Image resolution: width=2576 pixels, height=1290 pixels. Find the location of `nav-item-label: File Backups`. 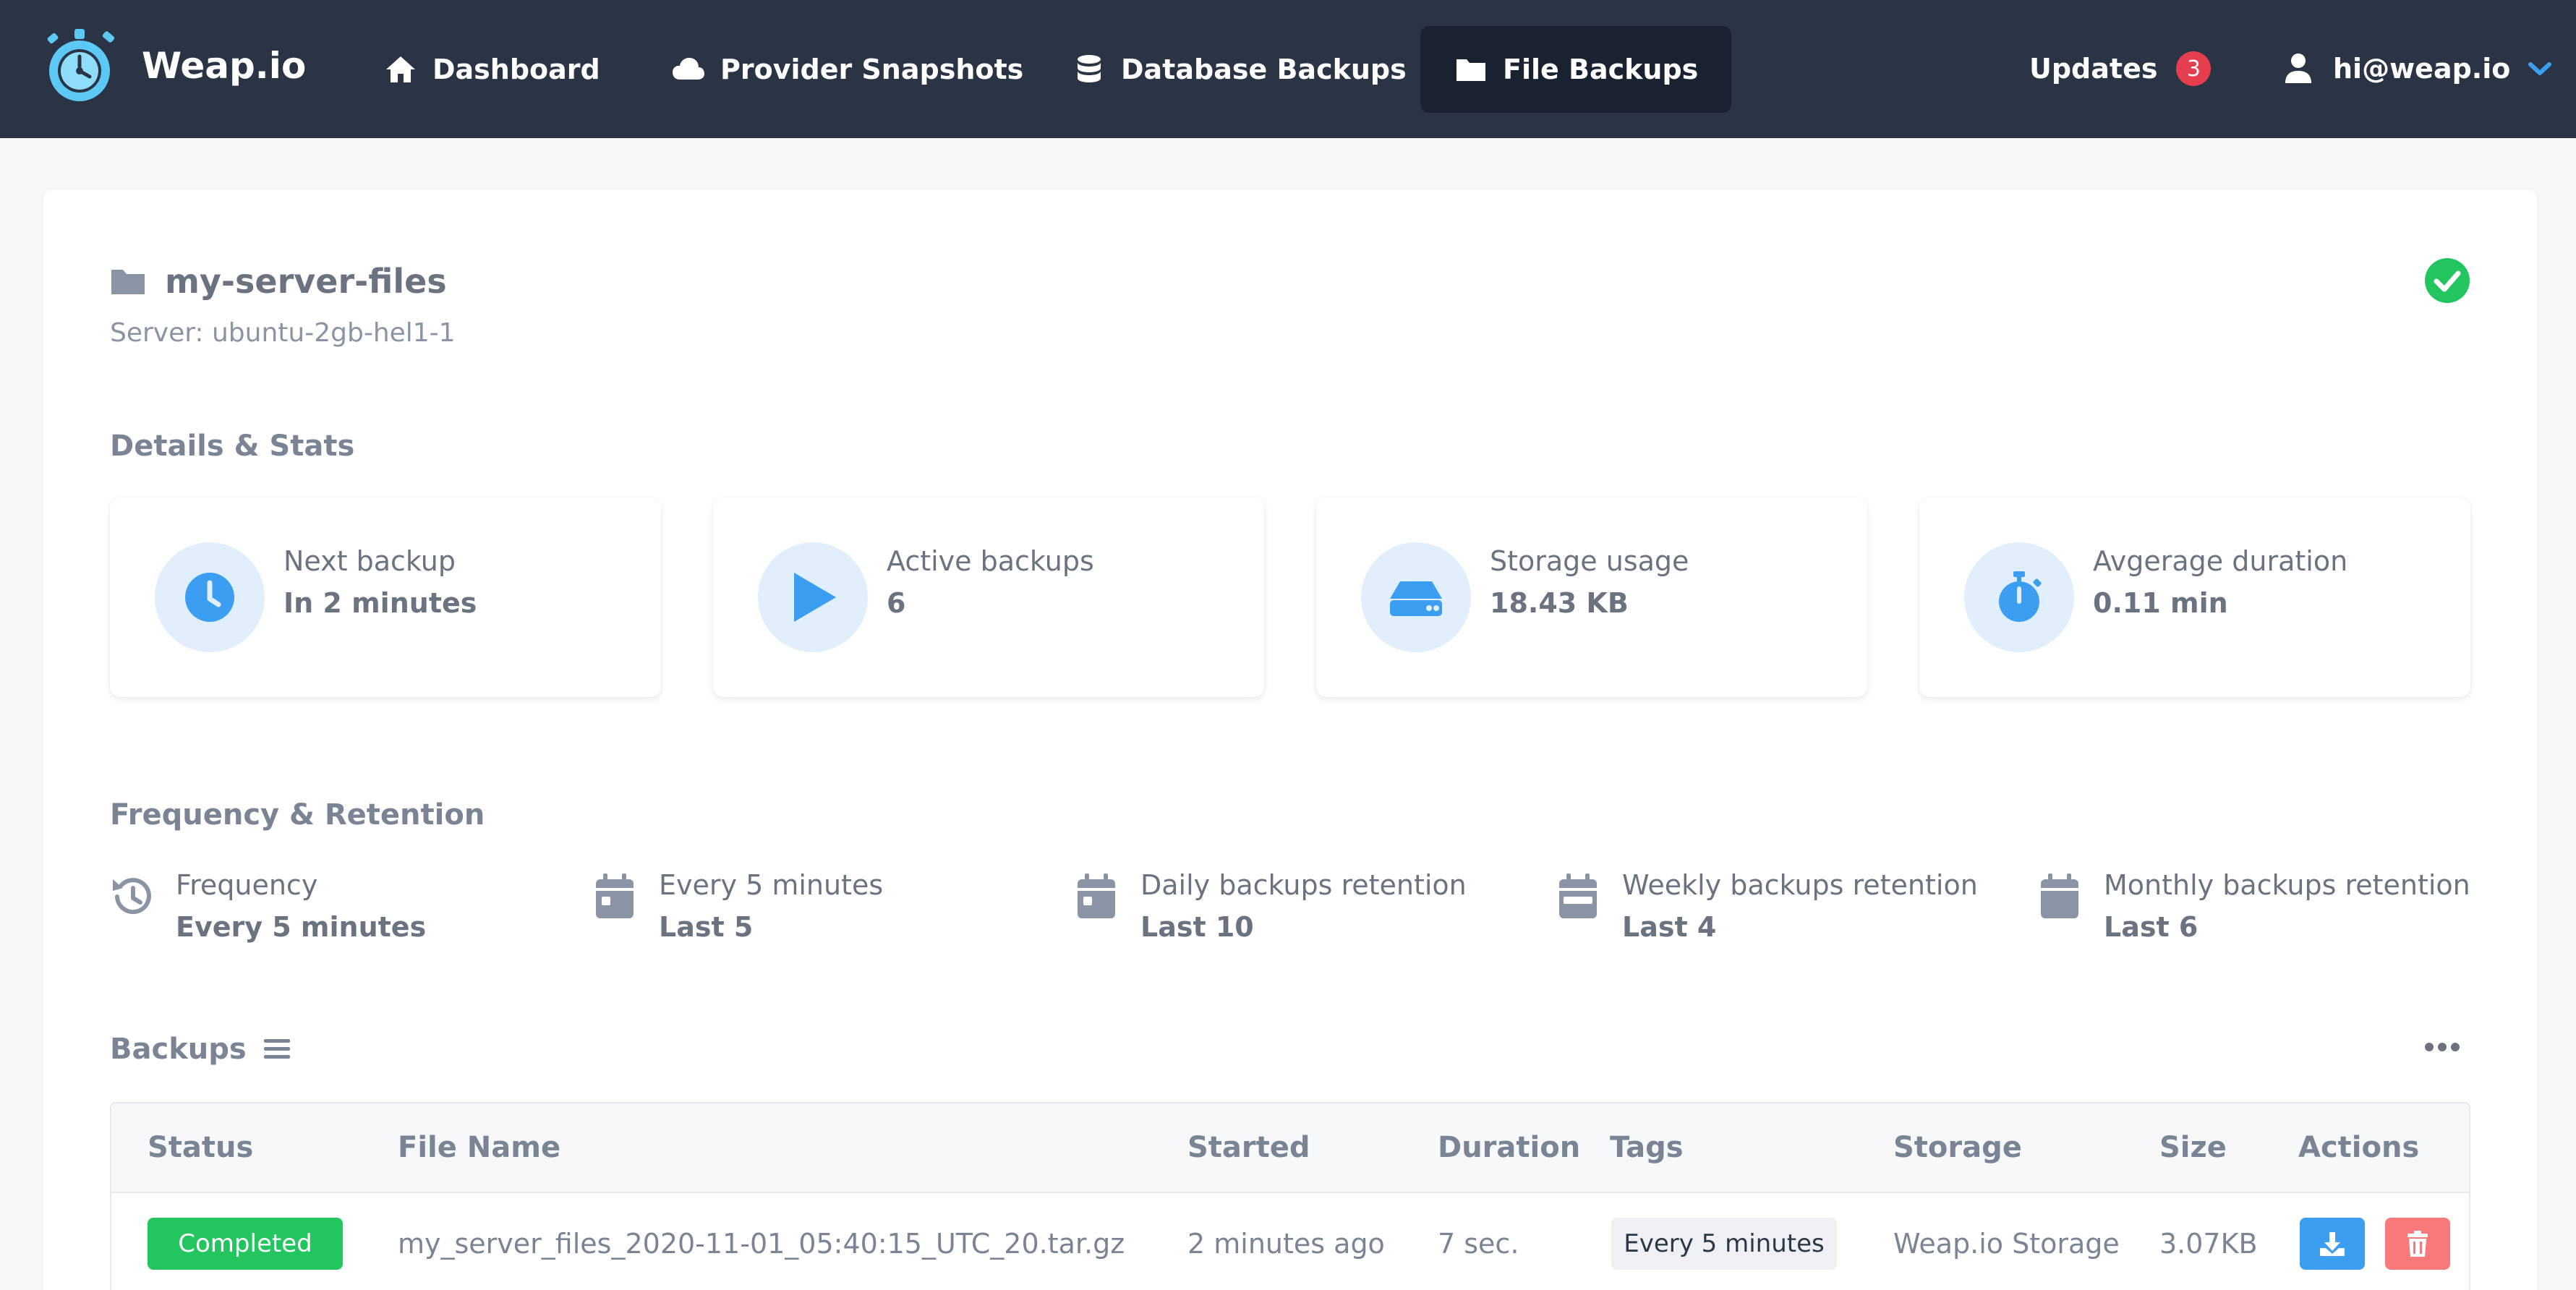

nav-item-label: File Backups is located at coordinates (1601, 69).